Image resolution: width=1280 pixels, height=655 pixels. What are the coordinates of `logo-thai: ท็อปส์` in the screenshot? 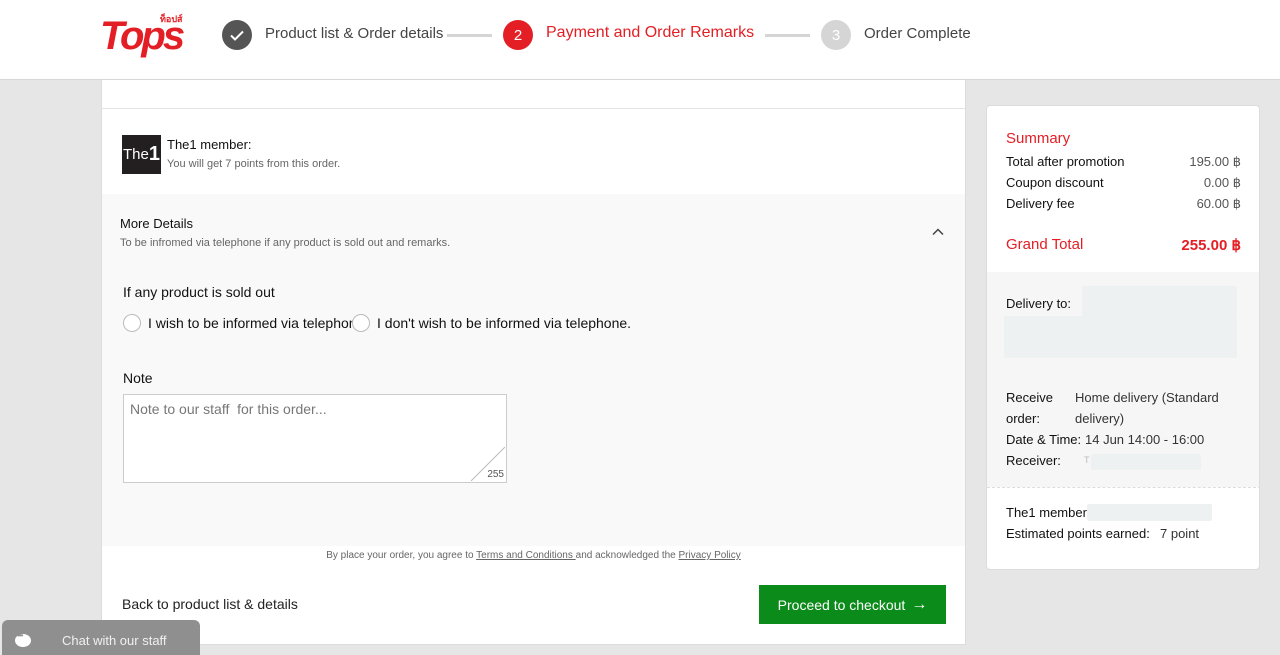 It's located at (171, 19).